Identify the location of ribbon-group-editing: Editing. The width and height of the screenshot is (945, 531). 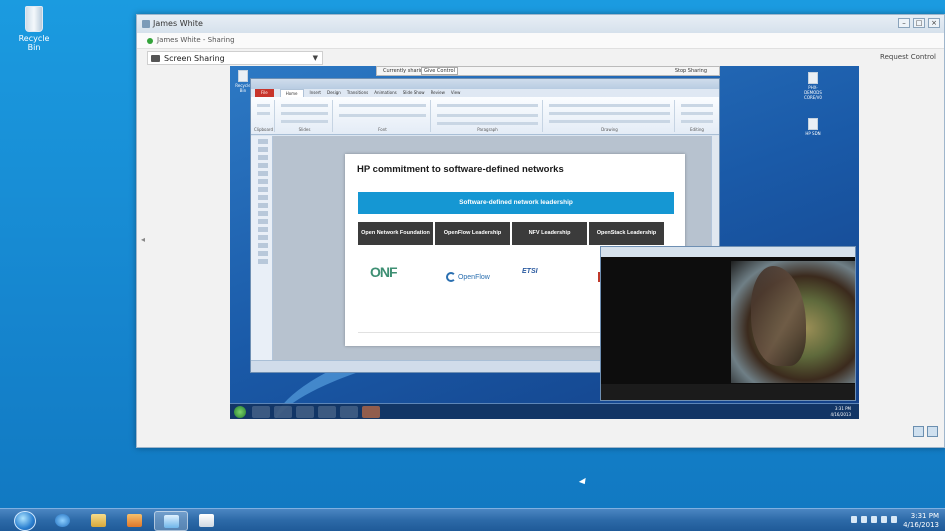
(697, 116).